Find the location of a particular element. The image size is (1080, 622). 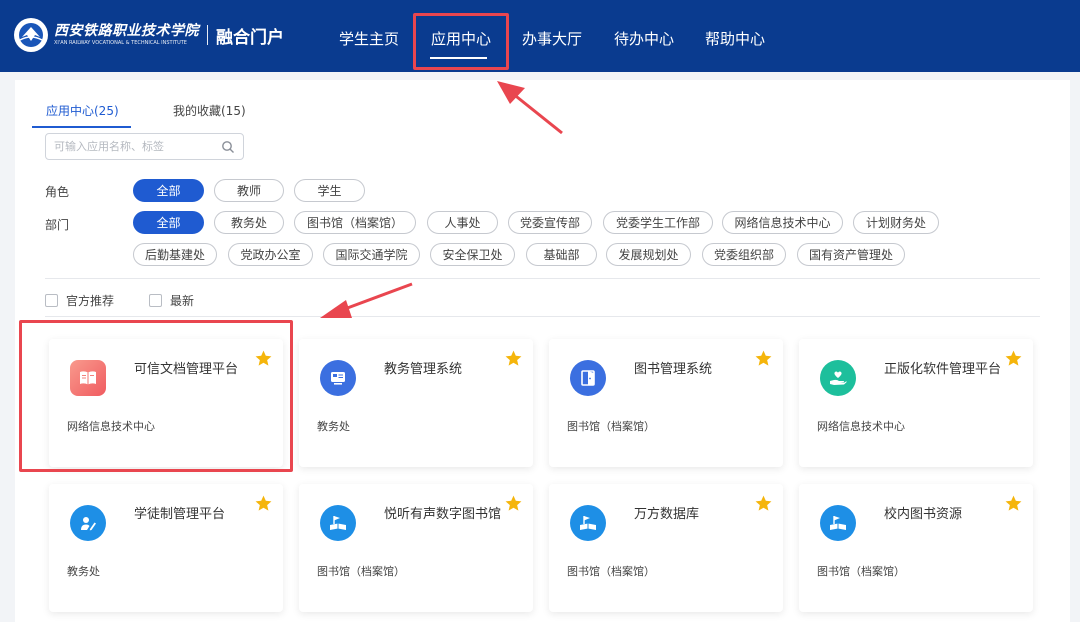

app-card: 图书管理系统 图书馆（档案馆） is located at coordinates (666, 403).